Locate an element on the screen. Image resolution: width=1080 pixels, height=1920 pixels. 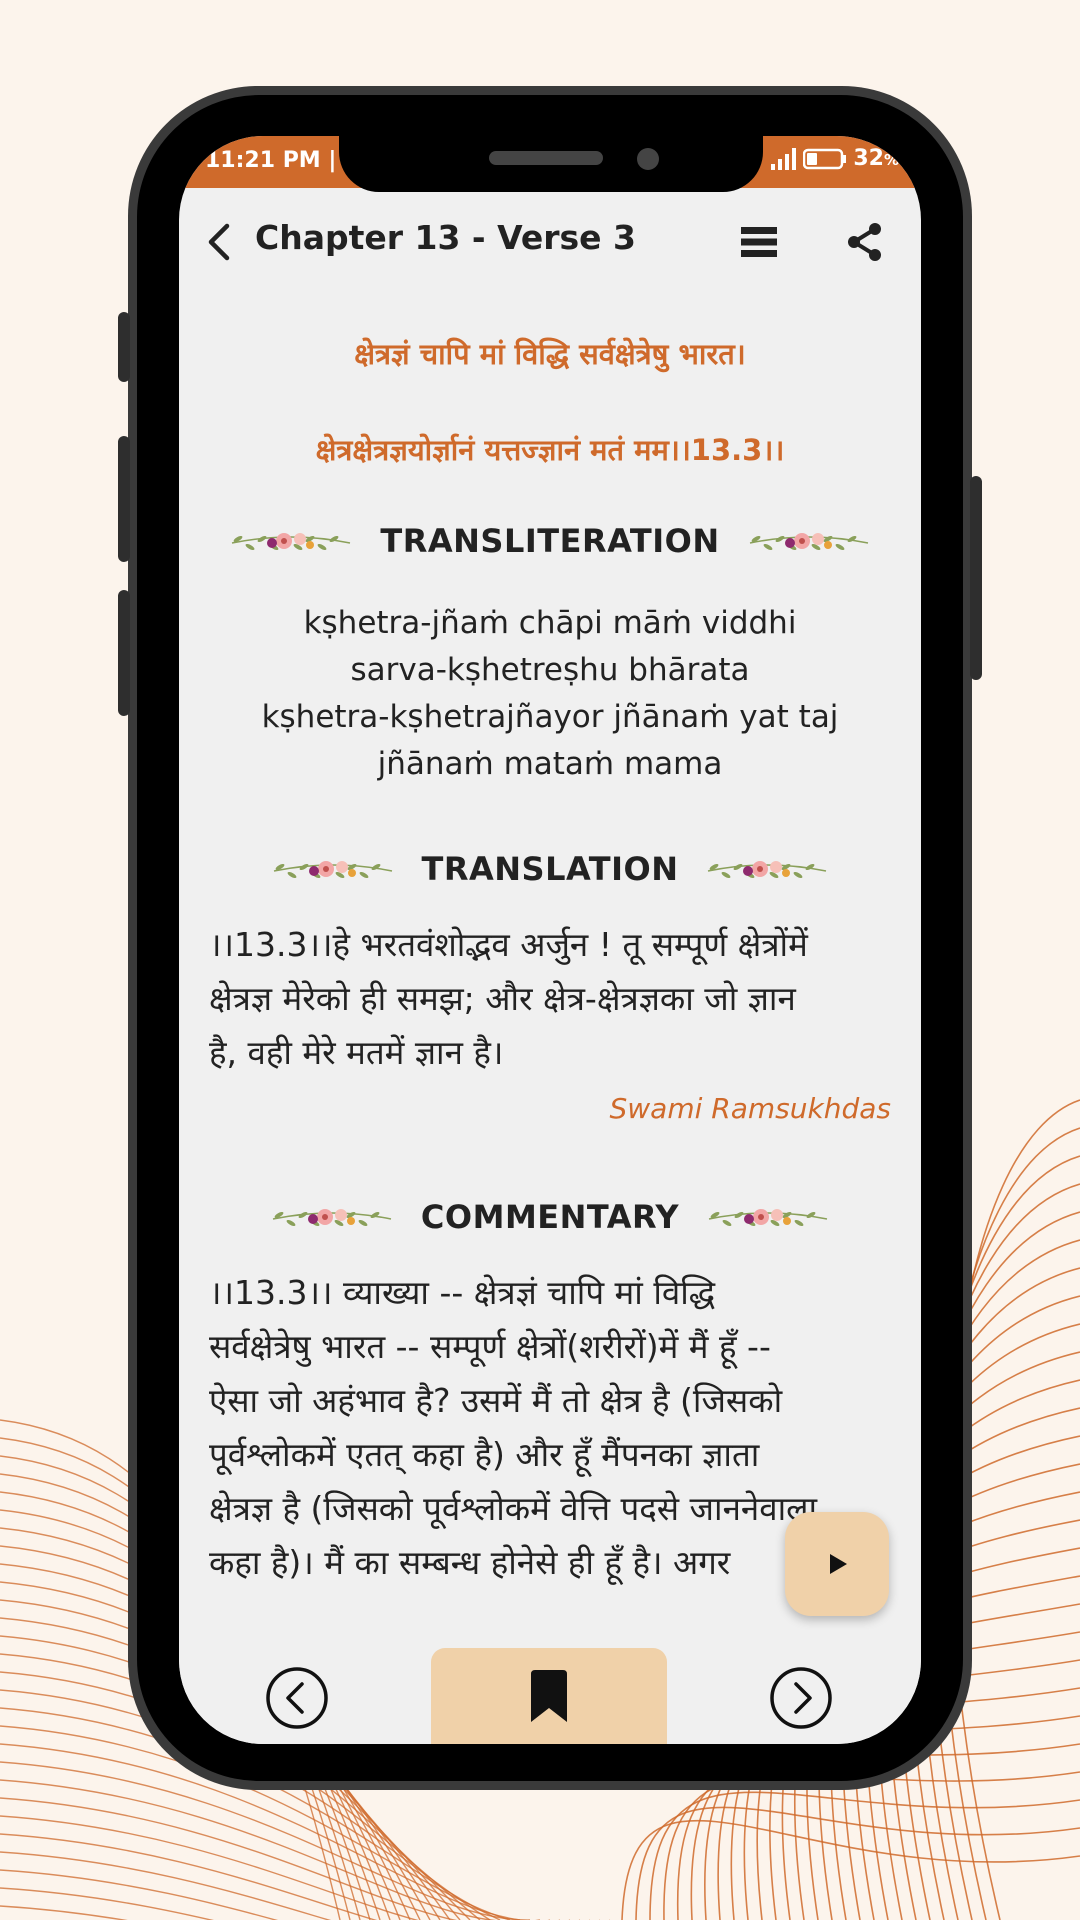
transliteration-heading: TRANSLITERATION is located at coordinates (550, 541).